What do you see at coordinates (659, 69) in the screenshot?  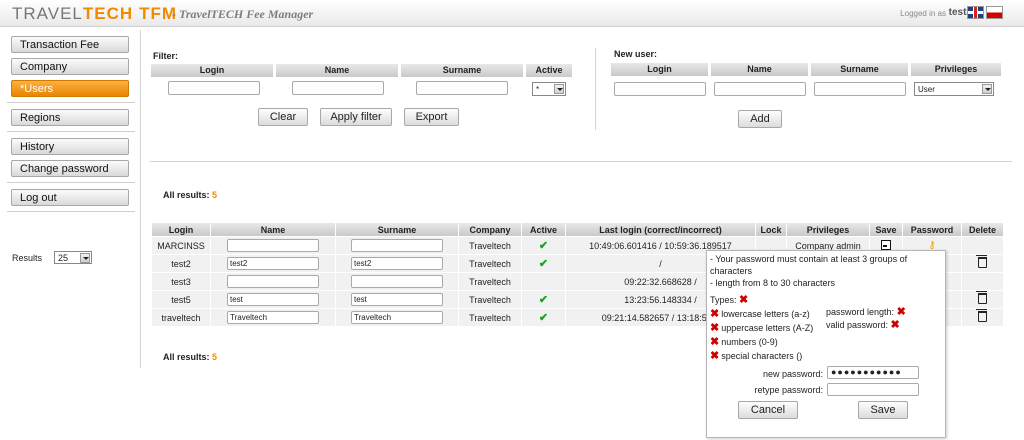 I see `new-user-header-login: Login` at bounding box center [659, 69].